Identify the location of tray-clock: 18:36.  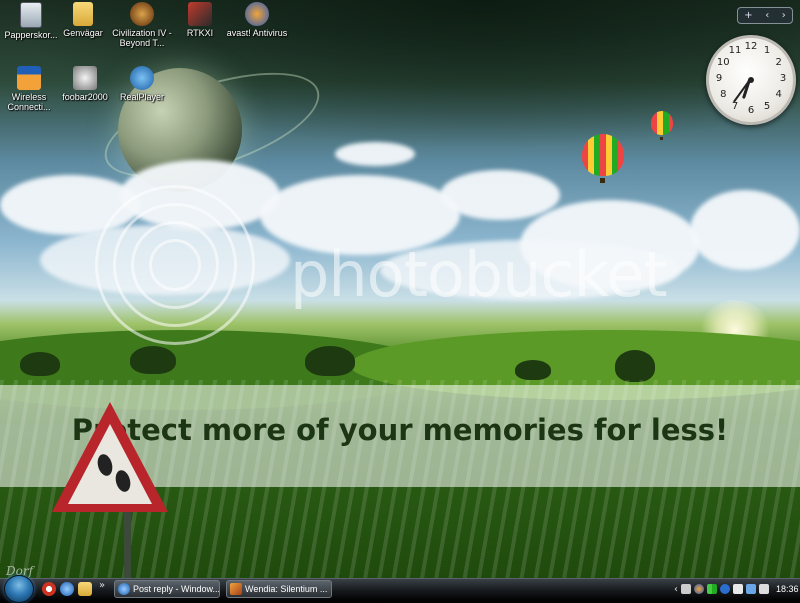
(787, 589).